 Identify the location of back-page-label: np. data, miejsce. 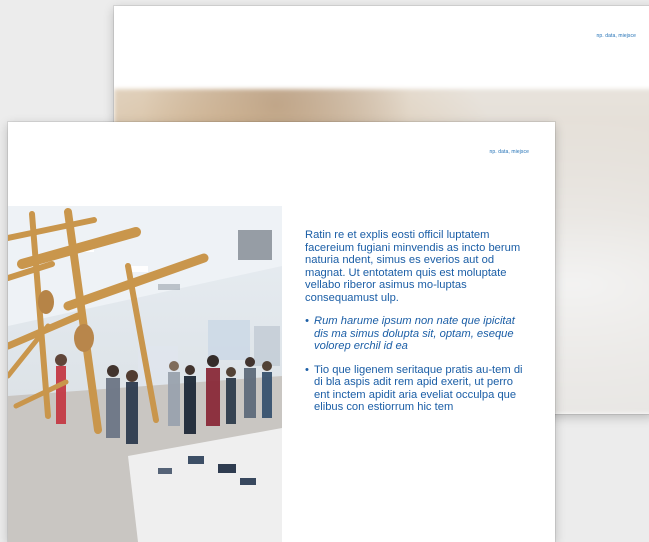
(616, 36).